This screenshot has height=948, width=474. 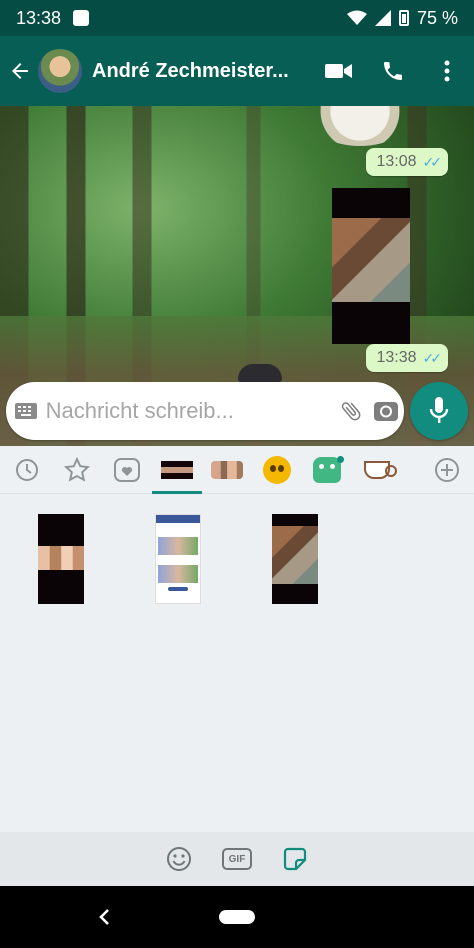 I want to click on sent-image-message, so click(x=371, y=266).